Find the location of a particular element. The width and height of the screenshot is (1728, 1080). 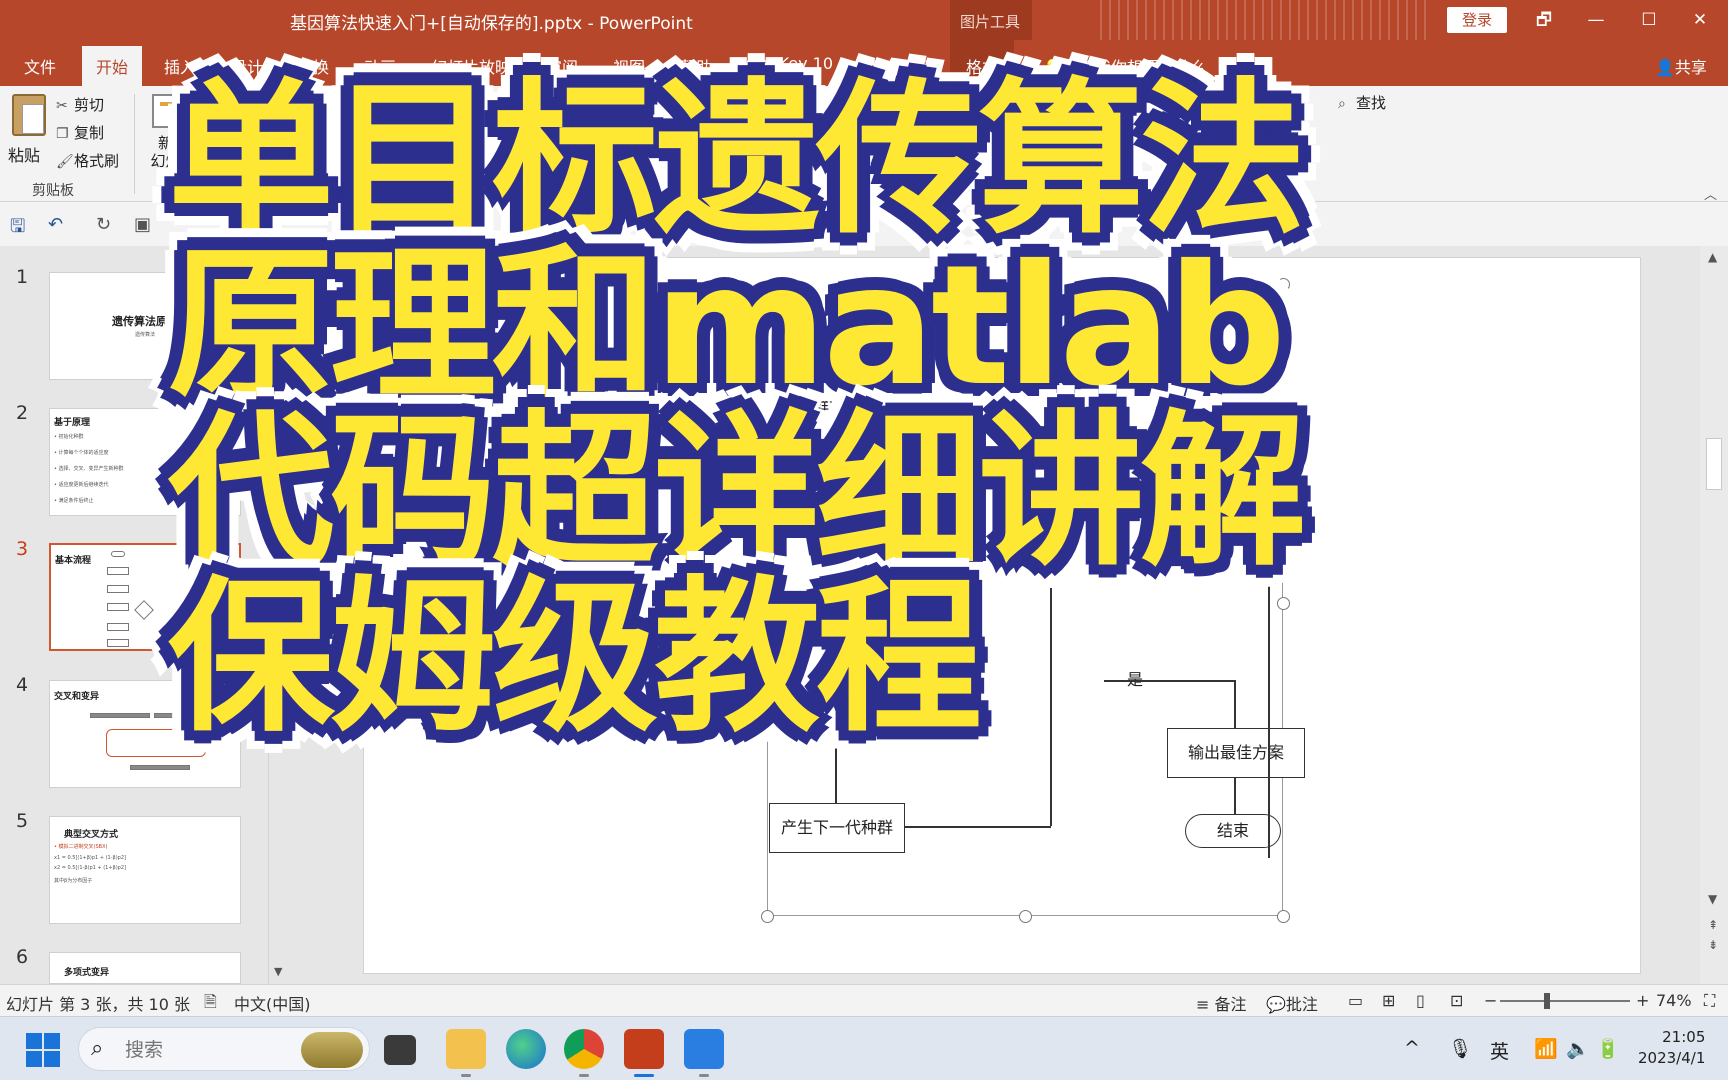

reading-view-icon: ▯ is located at coordinates (1420, 1000).